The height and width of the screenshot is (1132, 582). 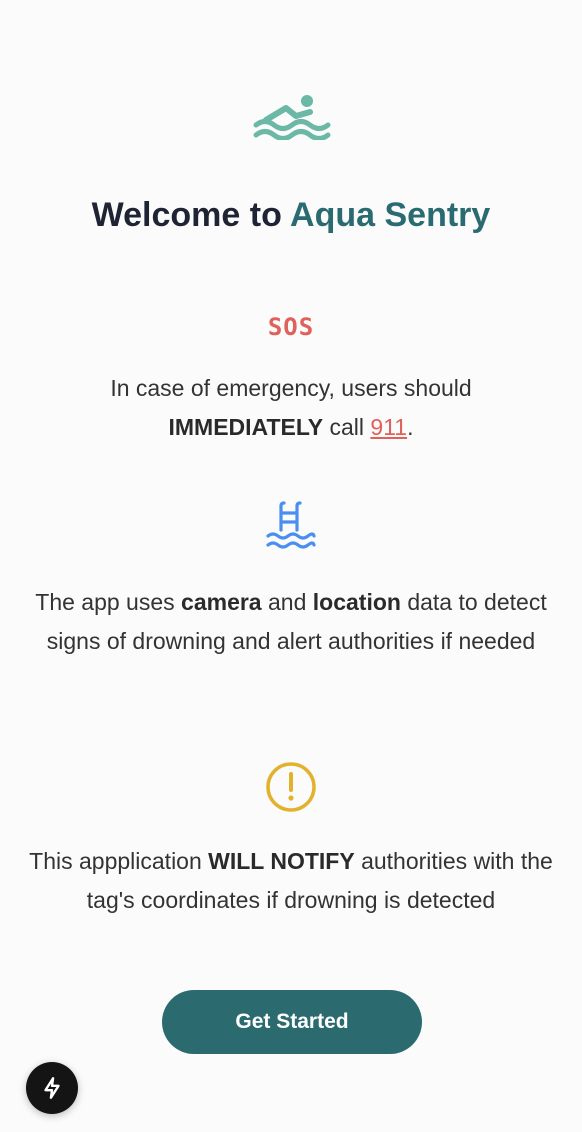 I want to click on page-title: Welcome to Aqua Sentry, so click(x=291, y=215).